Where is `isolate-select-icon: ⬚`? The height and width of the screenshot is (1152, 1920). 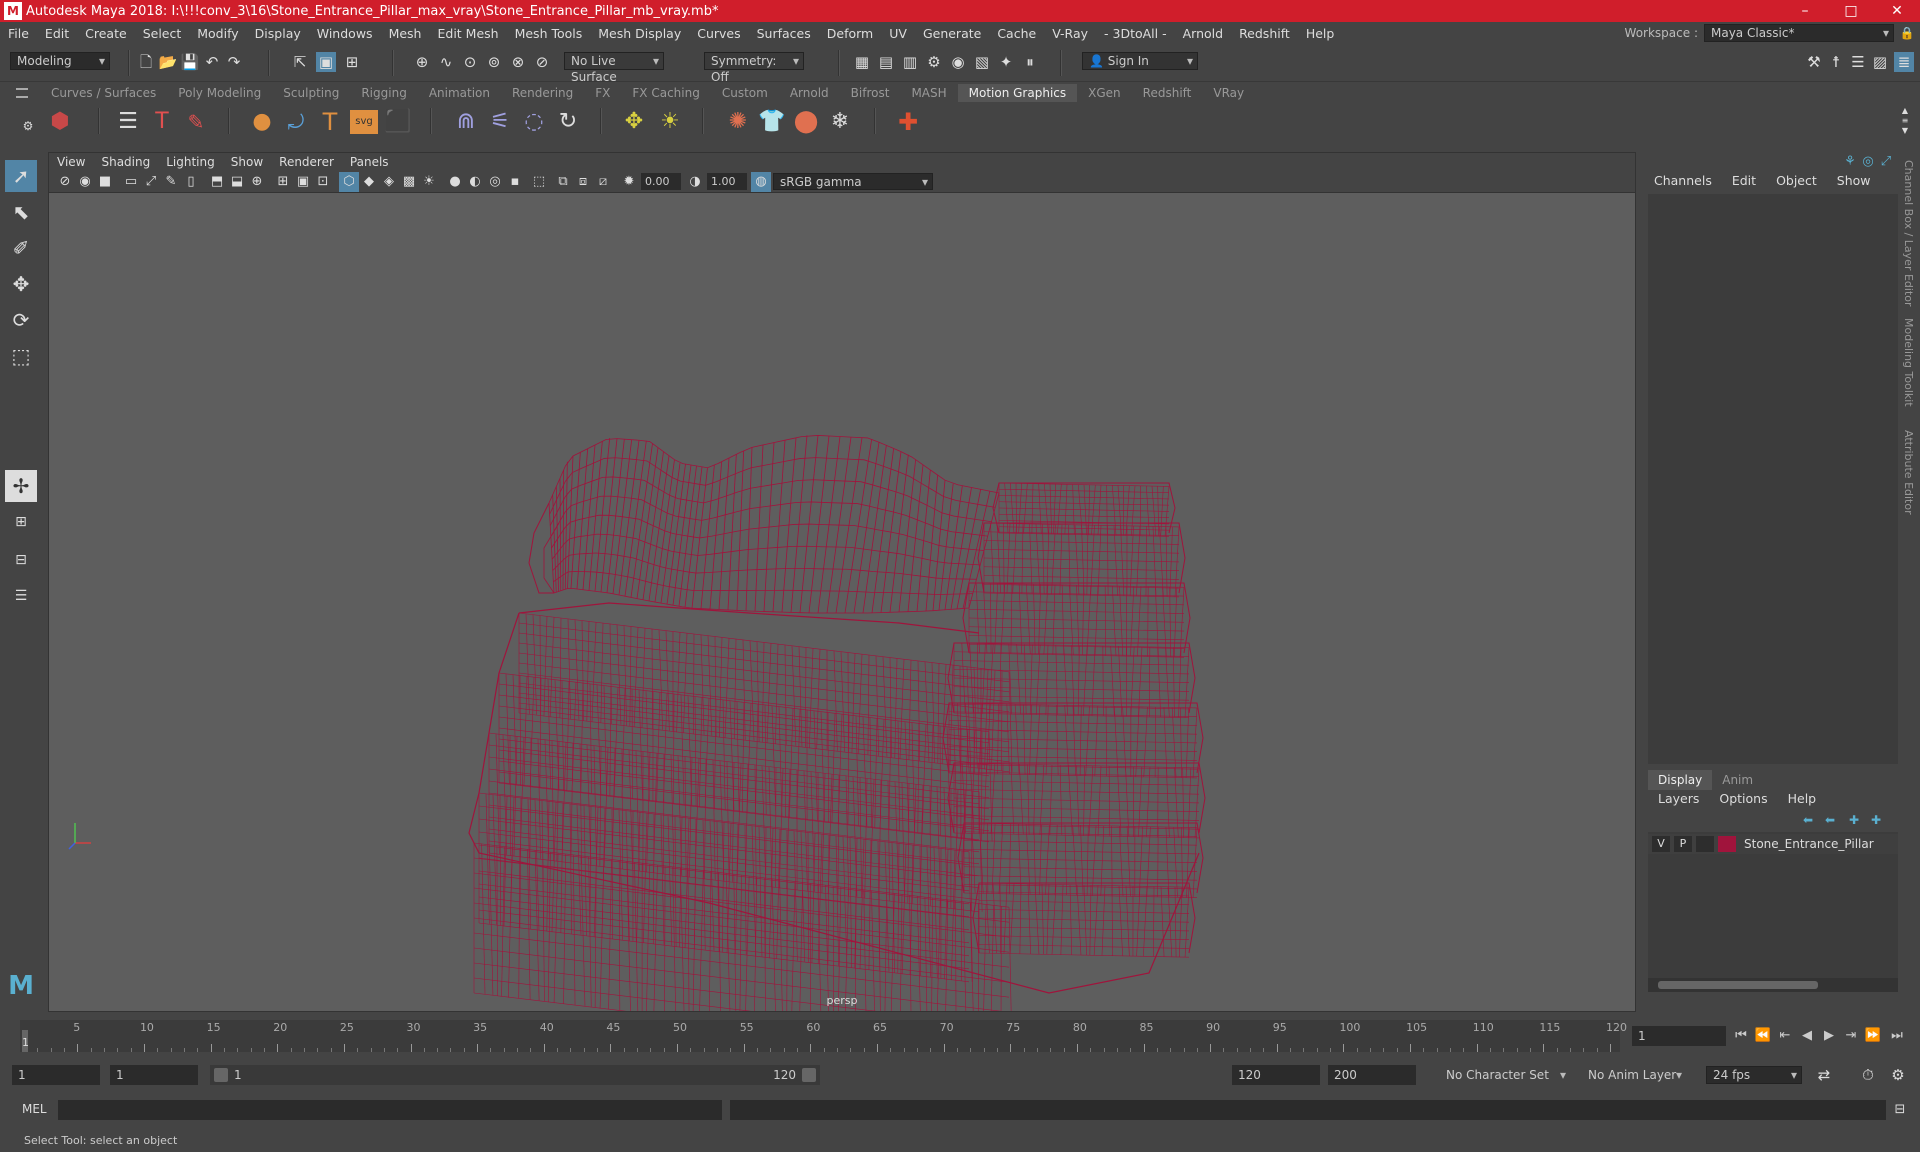 isolate-select-icon: ⬚ is located at coordinates (539, 182).